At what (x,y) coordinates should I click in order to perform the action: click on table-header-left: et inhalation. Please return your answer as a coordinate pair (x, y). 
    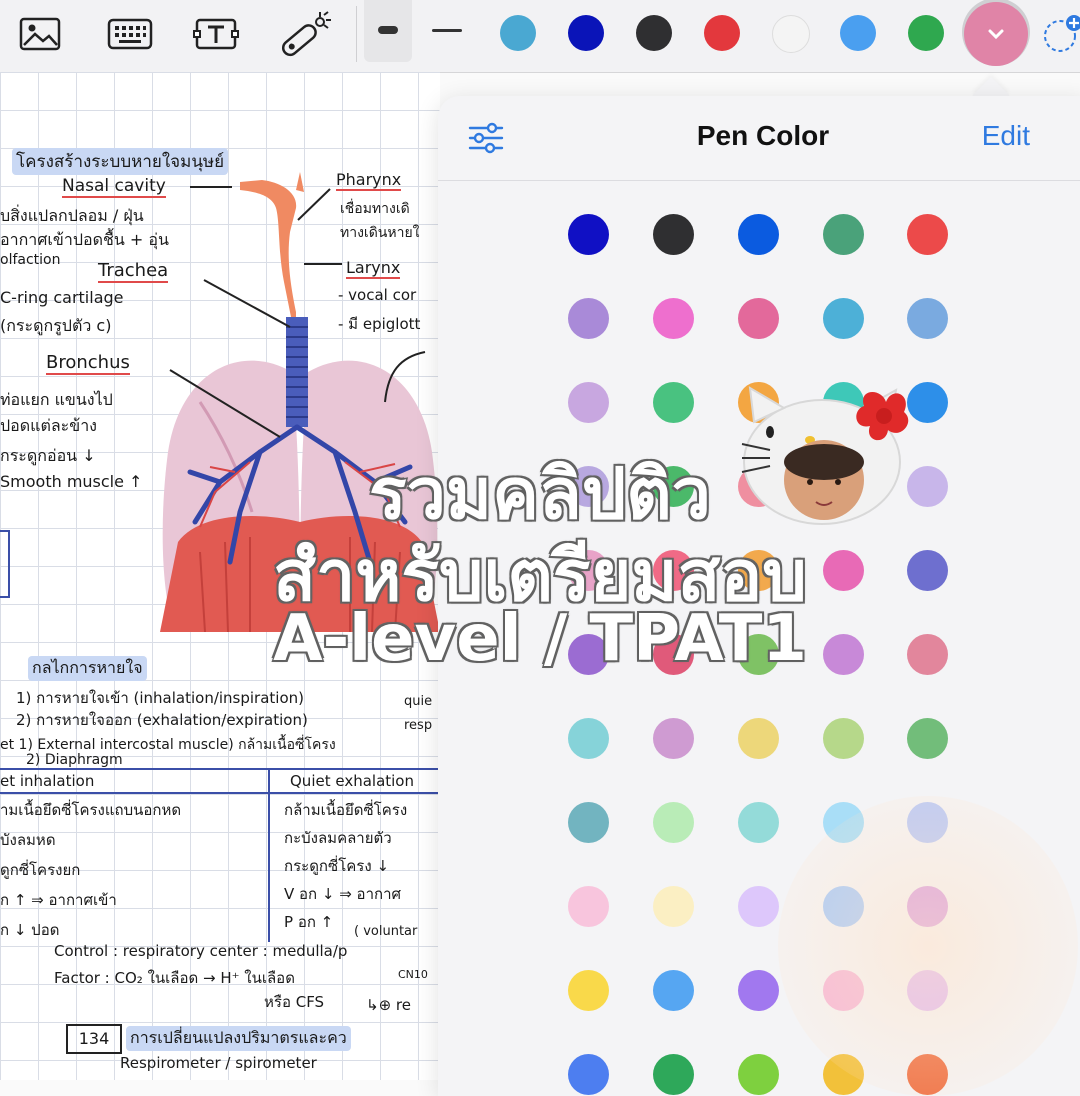
    Looking at the image, I should click on (47, 781).